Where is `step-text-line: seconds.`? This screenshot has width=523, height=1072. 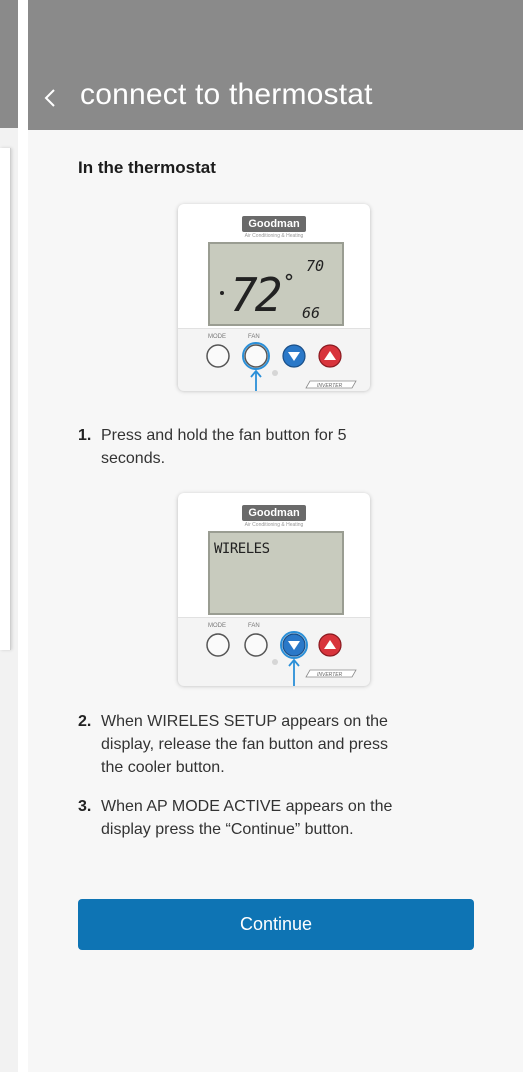
step-text-line: seconds. is located at coordinates (133, 458).